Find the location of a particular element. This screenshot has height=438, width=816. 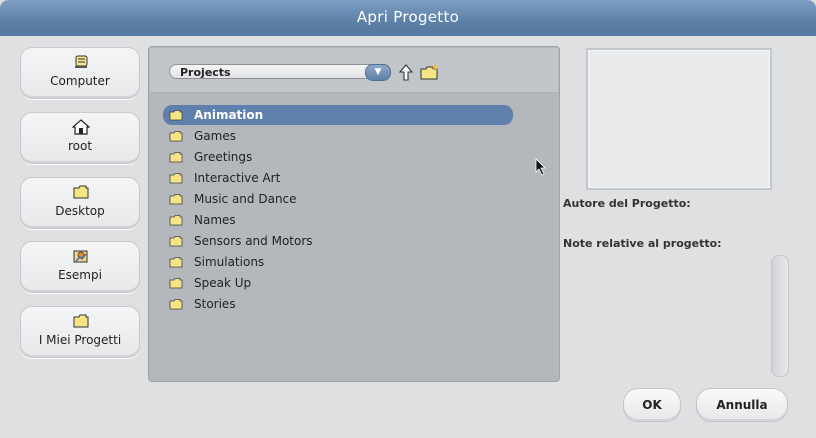

shortcut-label: root is located at coordinates (80, 146).